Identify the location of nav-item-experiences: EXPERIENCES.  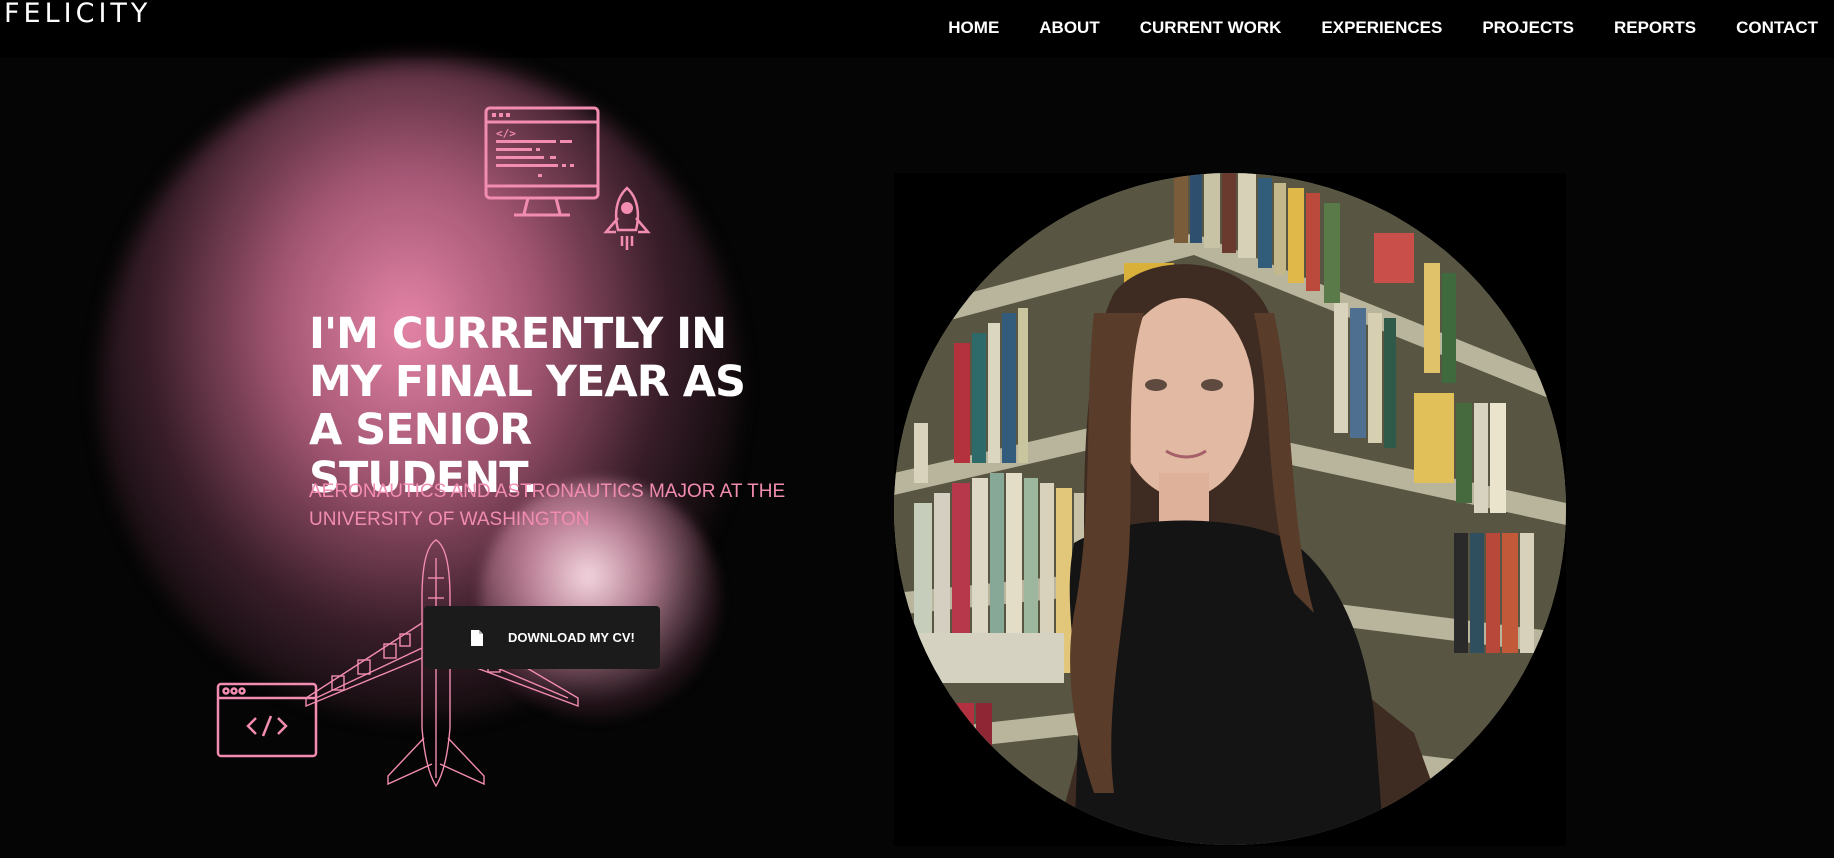
(1381, 28).